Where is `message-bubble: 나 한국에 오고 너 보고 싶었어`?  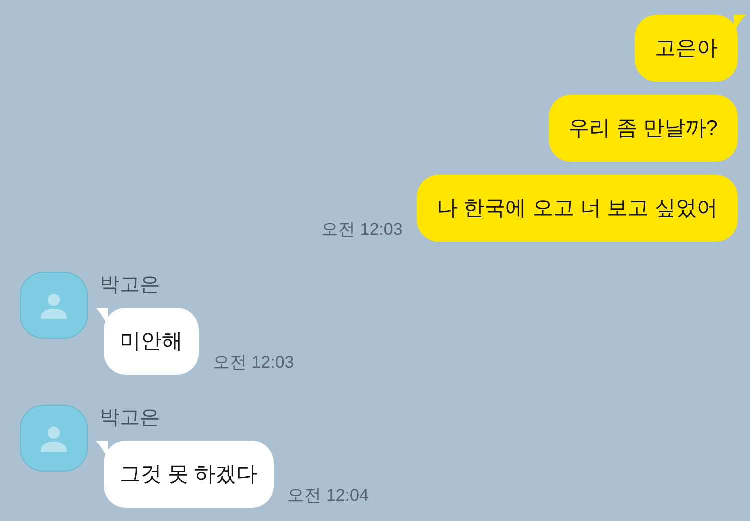
message-bubble: 나 한국에 오고 너 보고 싶었어 is located at coordinates (577, 208).